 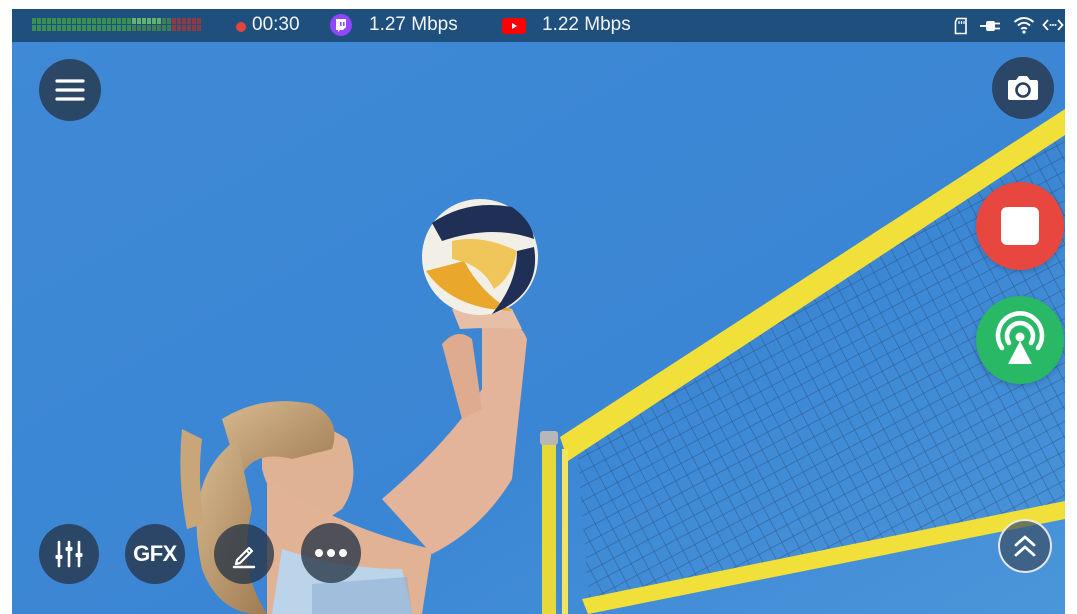 What do you see at coordinates (480, 257) in the screenshot?
I see `volleyball` at bounding box center [480, 257].